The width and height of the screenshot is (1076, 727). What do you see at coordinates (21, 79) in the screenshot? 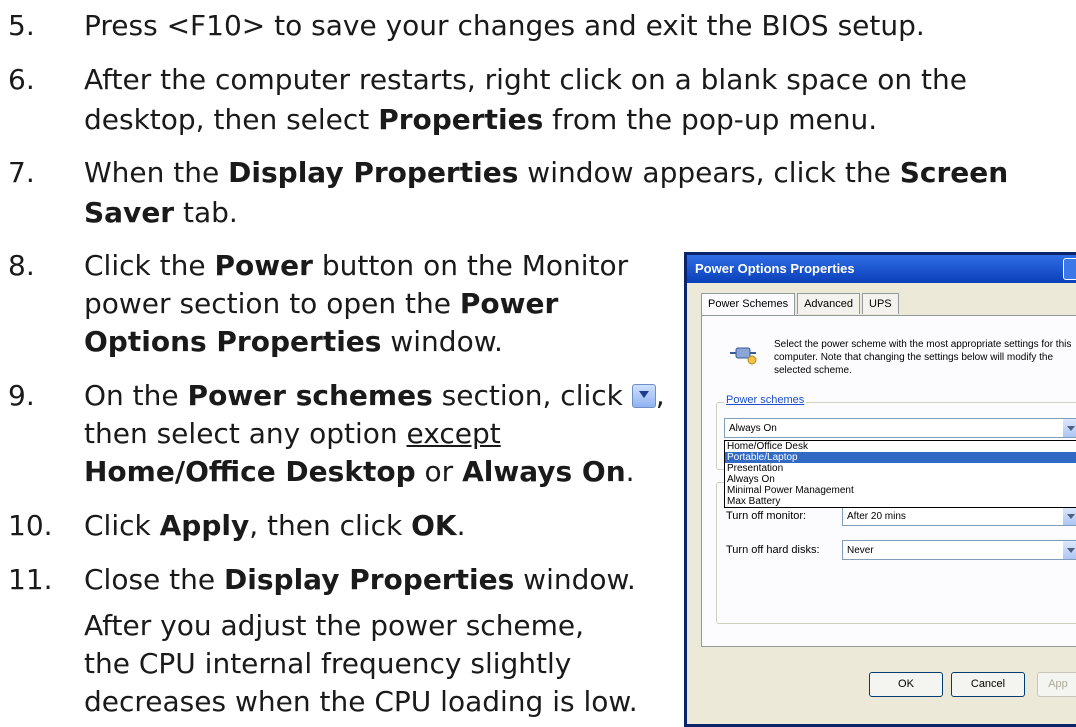
I see `step-number: 6.` at bounding box center [21, 79].